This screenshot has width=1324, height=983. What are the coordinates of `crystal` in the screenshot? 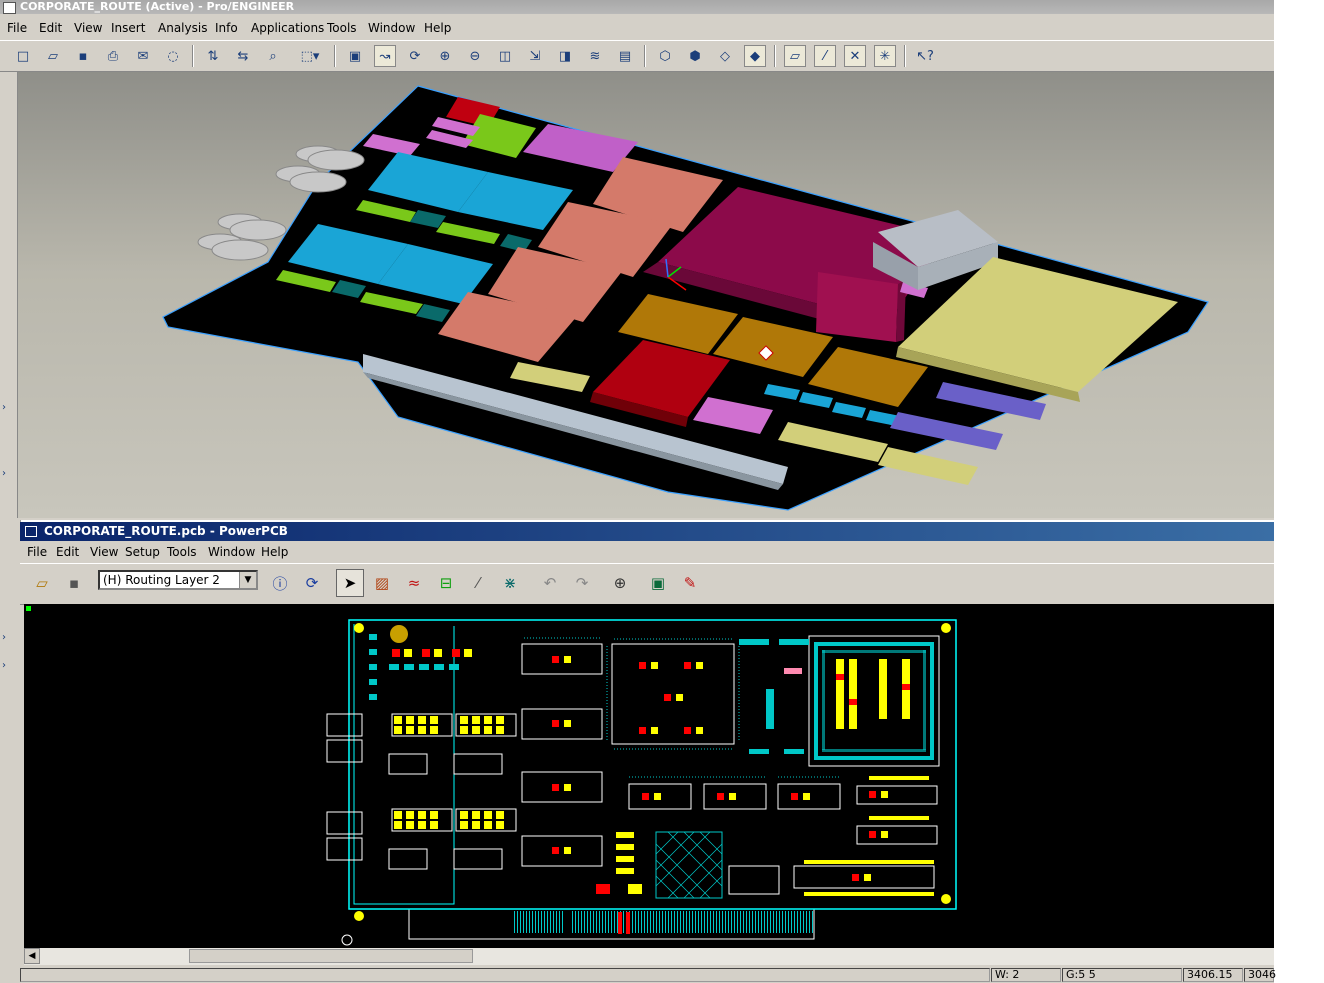 It's located at (399, 634).